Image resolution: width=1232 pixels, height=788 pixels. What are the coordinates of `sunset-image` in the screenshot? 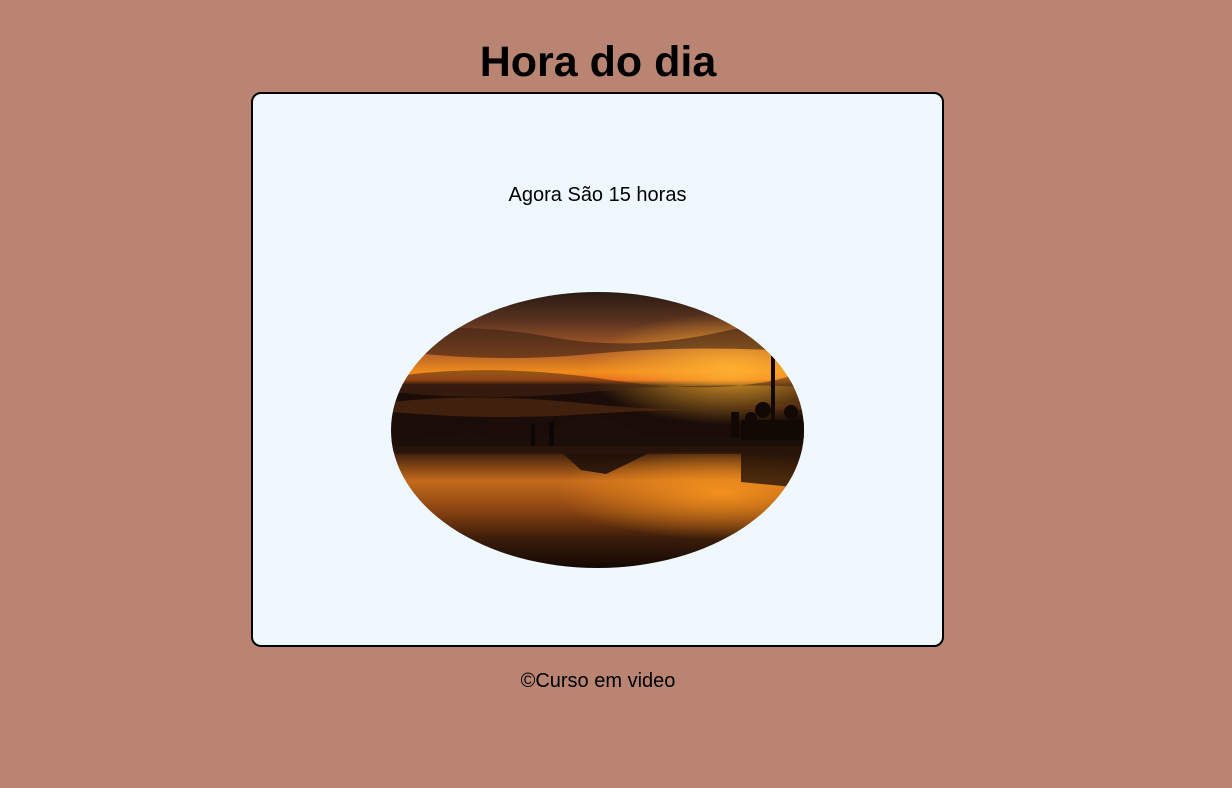 It's located at (597, 430).